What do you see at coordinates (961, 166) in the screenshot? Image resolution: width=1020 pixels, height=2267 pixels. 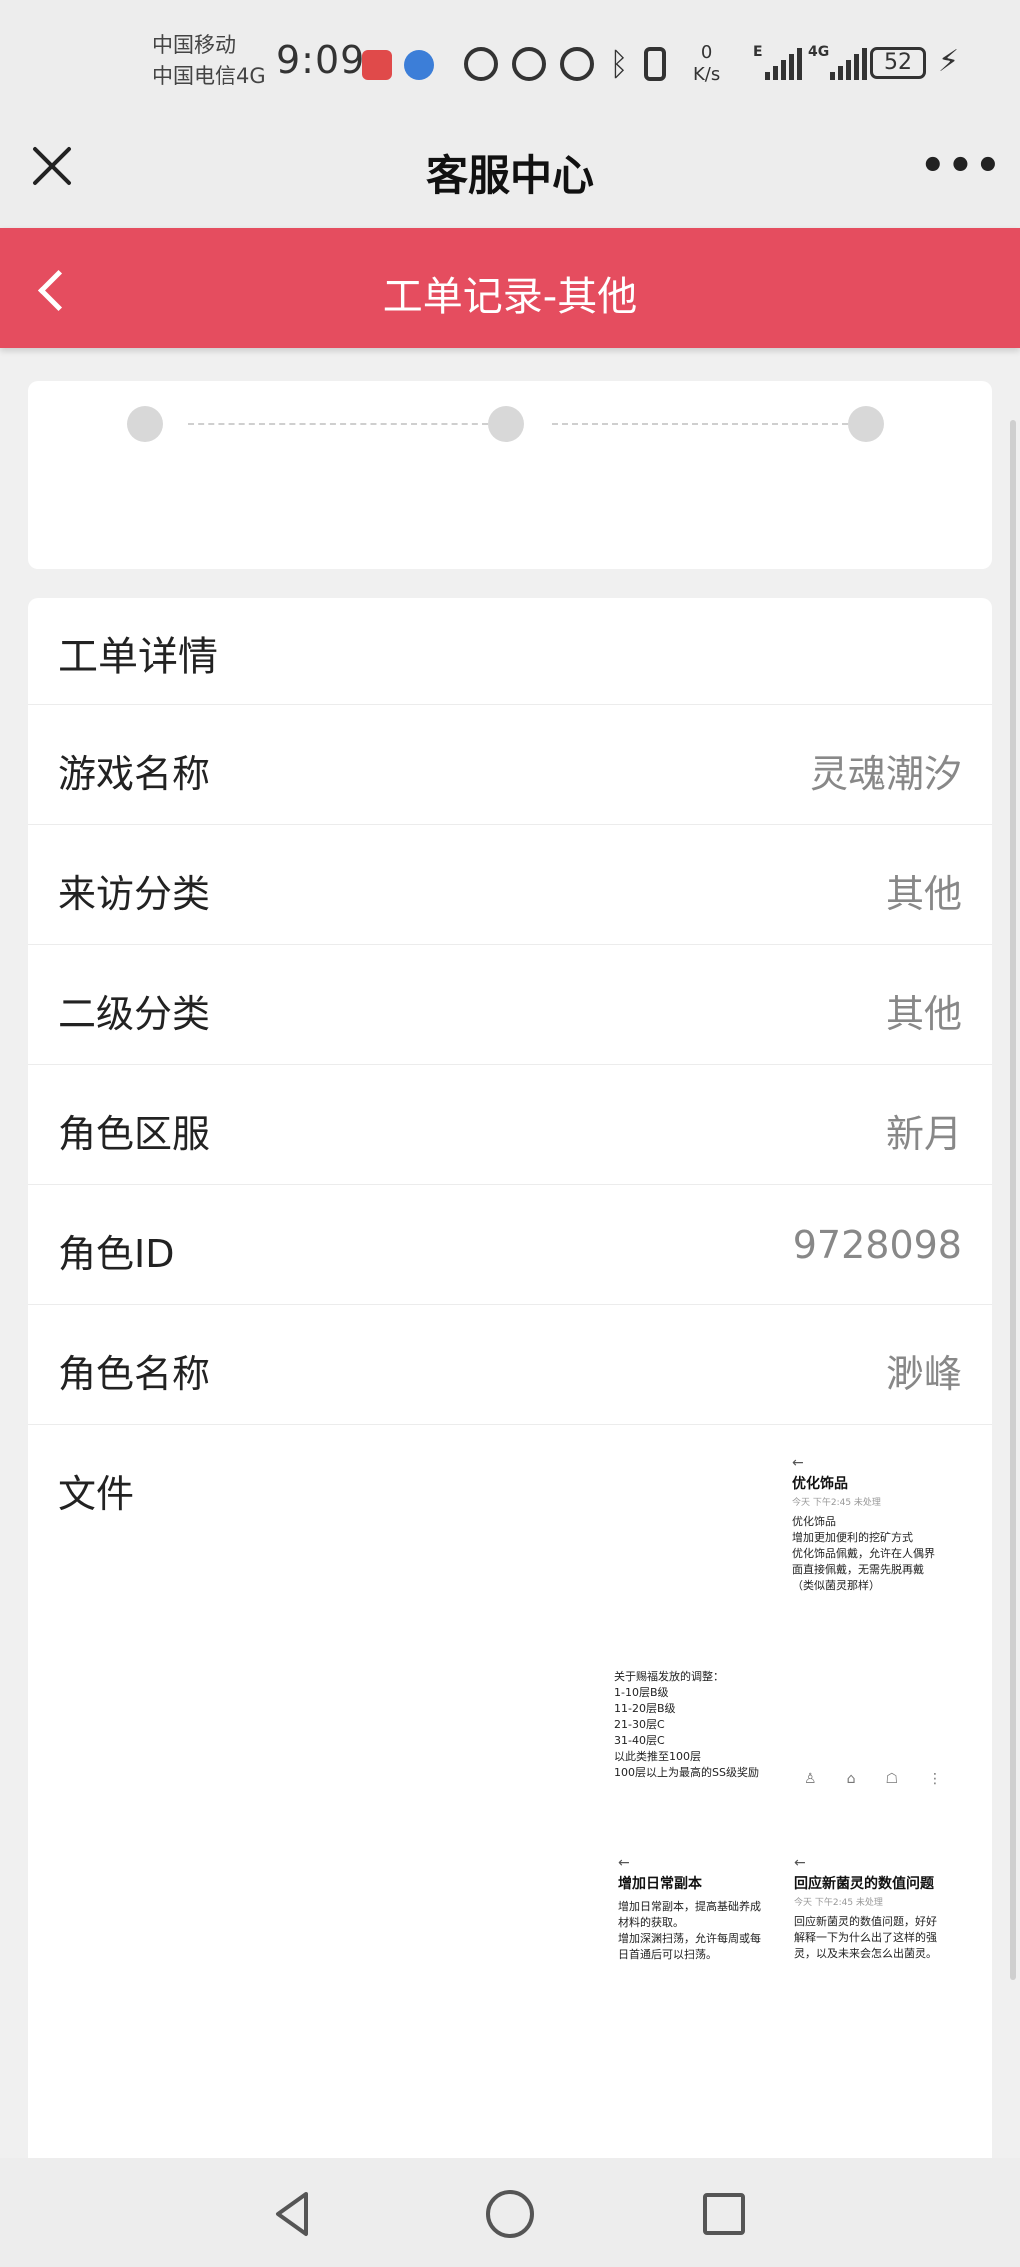 I see `more-options-button: •••` at bounding box center [961, 166].